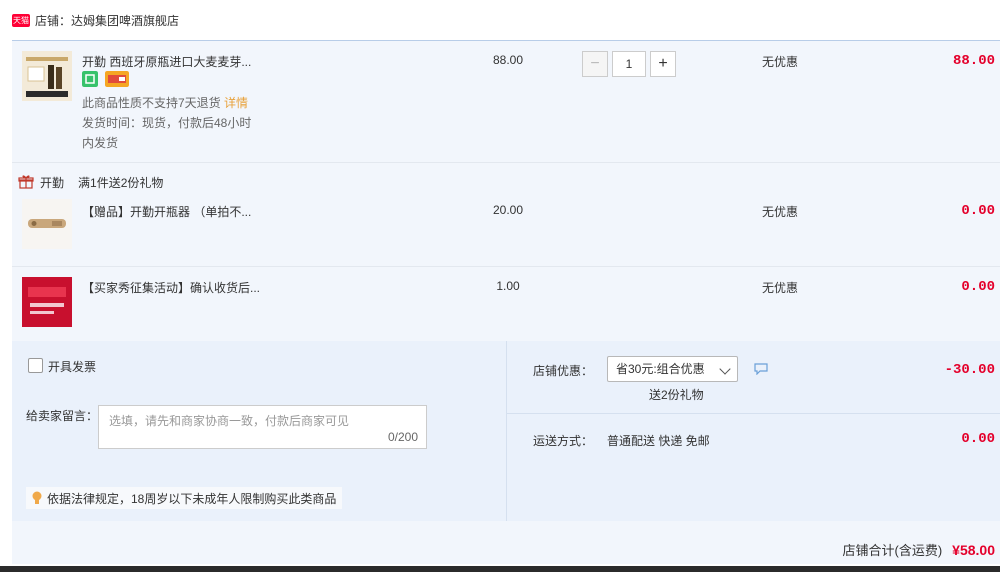 This screenshot has width=1000, height=572. I want to click on opener-thumbnail, so click(47, 224).